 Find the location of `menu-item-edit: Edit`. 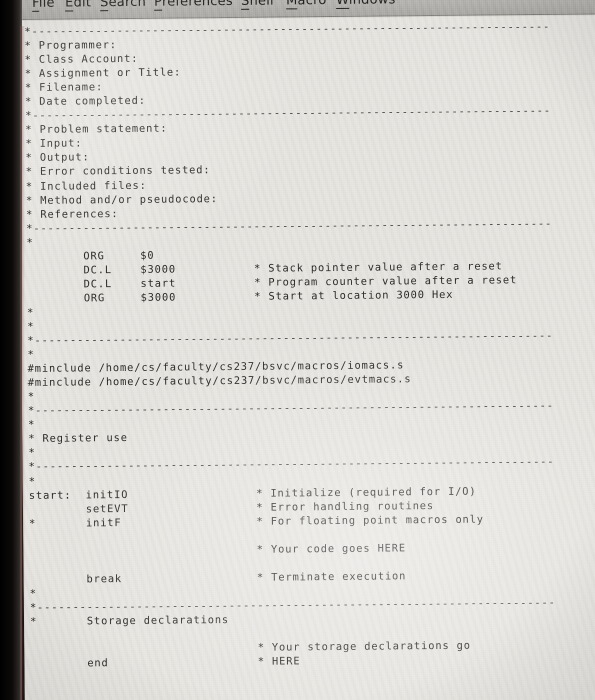

menu-item-edit: Edit is located at coordinates (78, 6).